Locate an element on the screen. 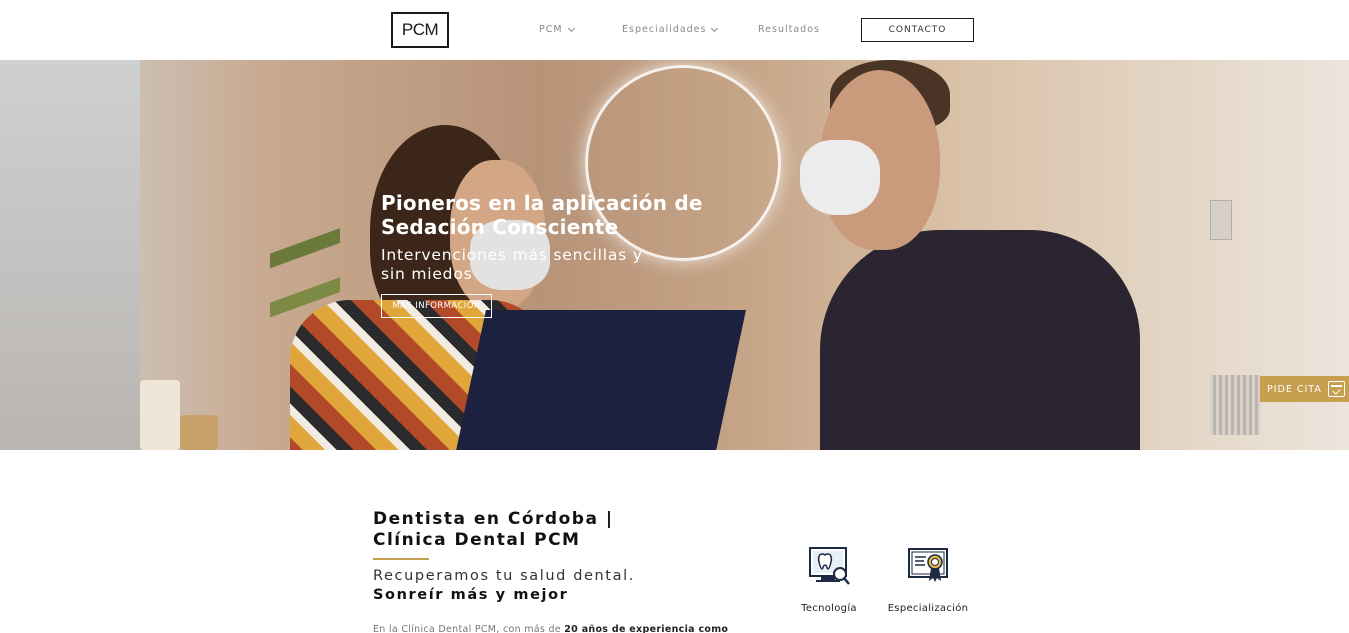  hero-image-dentist is located at coordinates (980, 340).